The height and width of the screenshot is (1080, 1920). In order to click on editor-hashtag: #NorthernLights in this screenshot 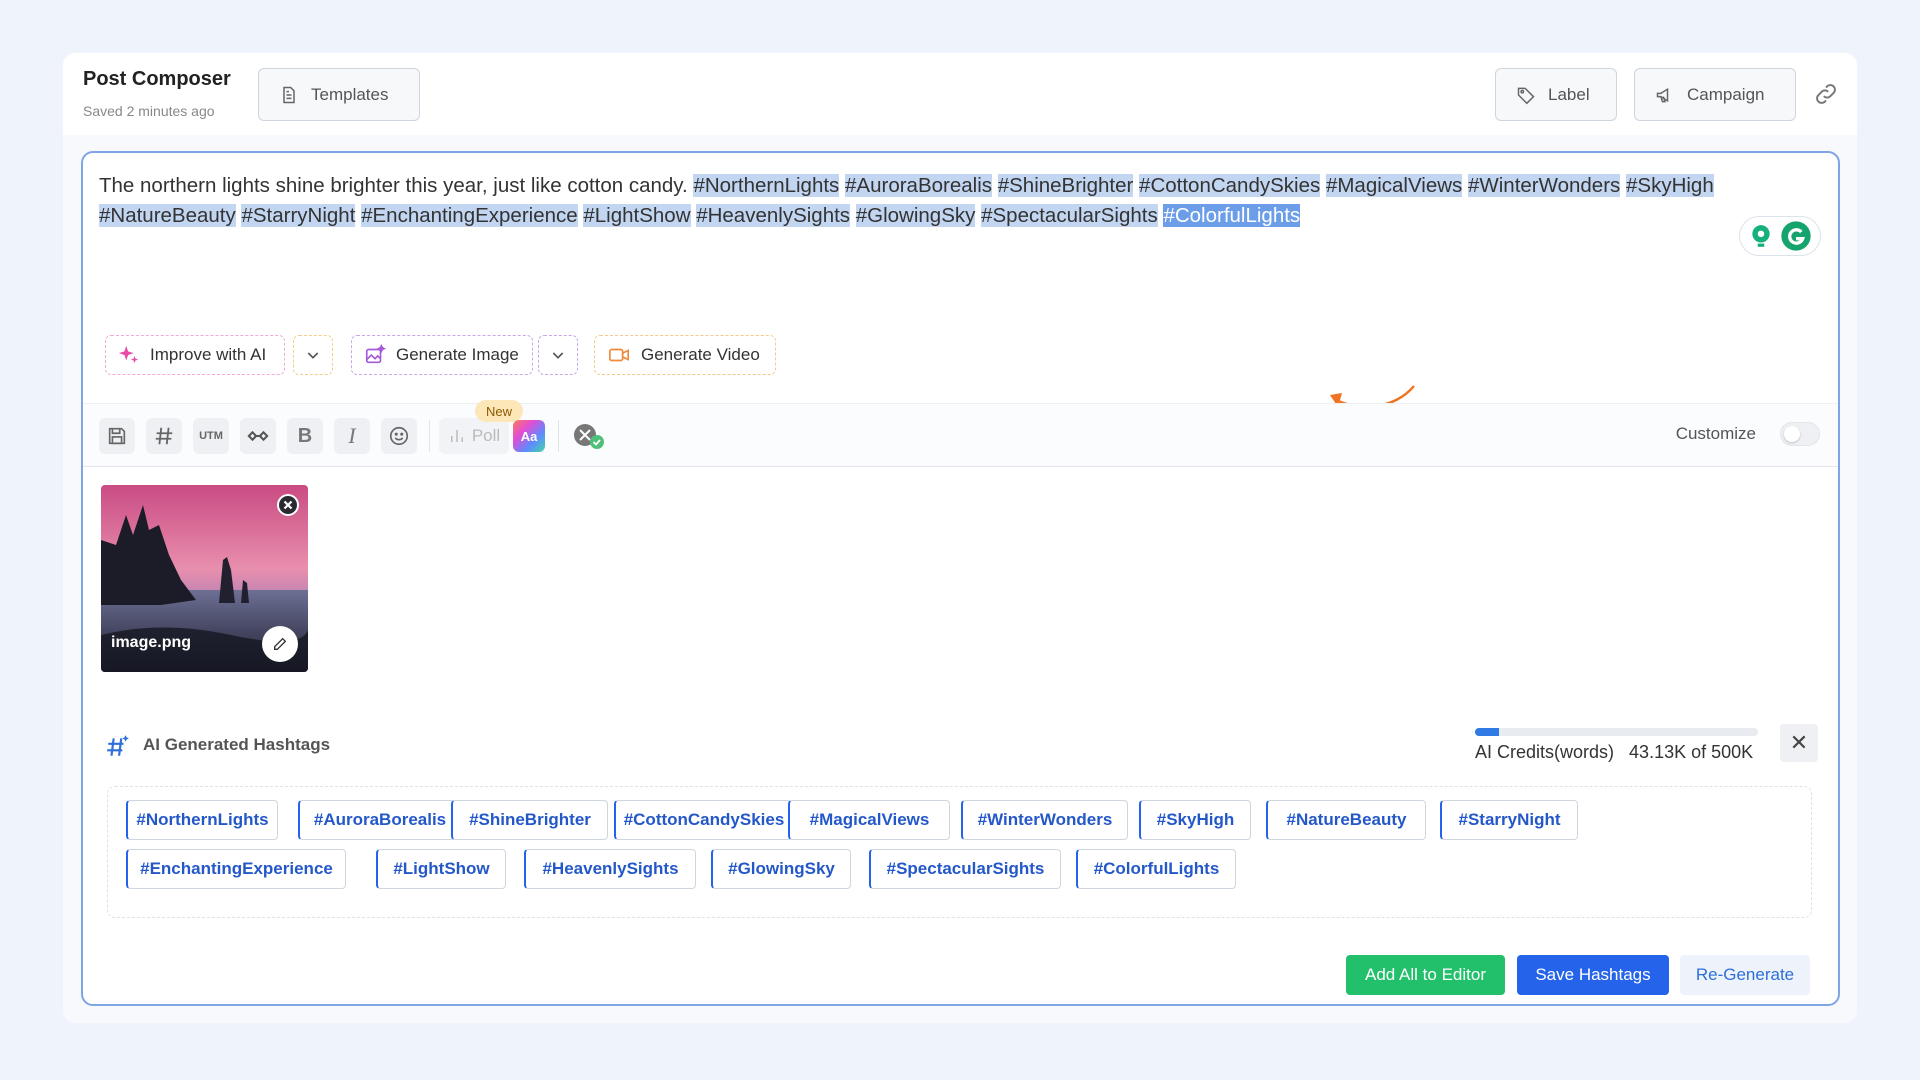, I will do `click(766, 185)`.